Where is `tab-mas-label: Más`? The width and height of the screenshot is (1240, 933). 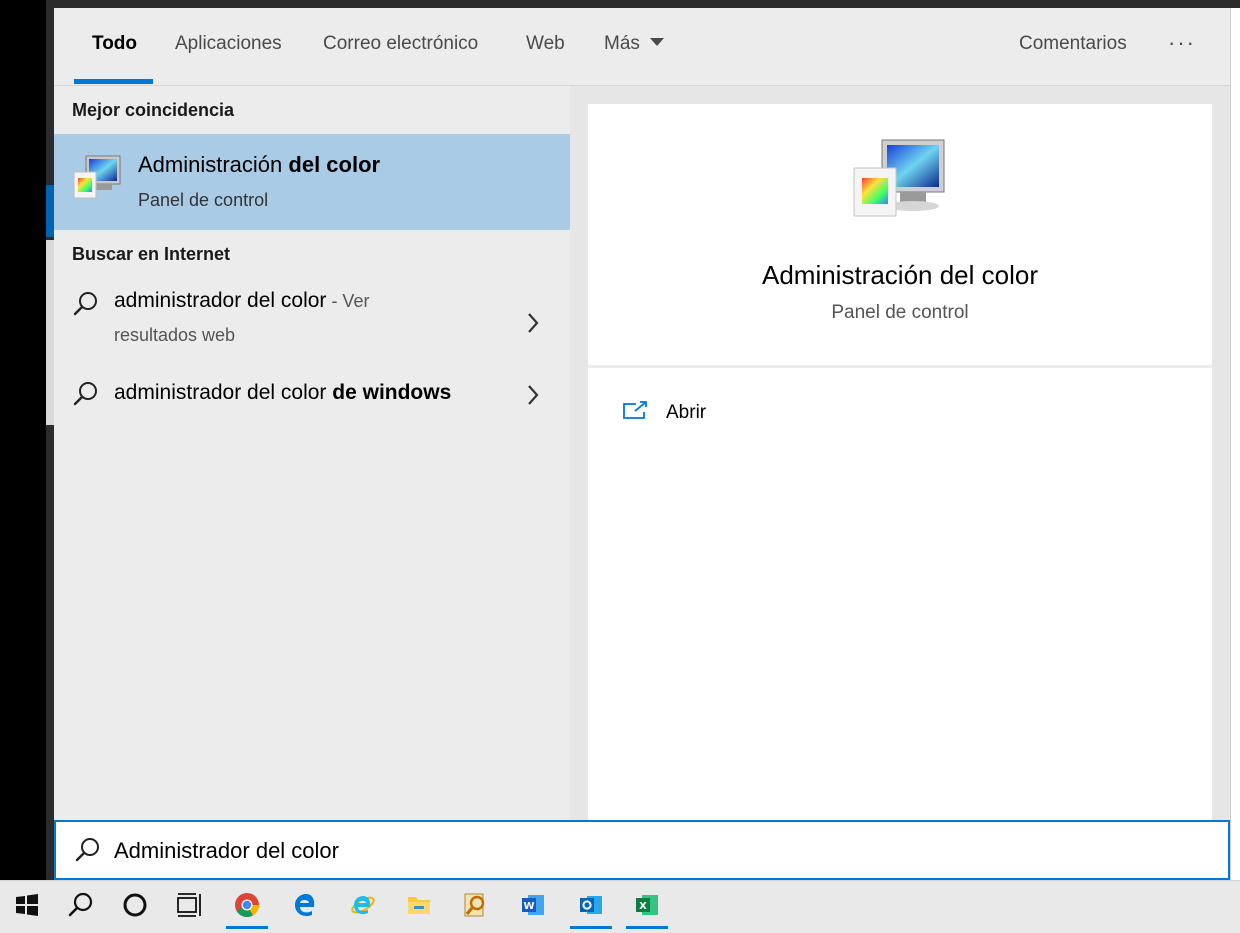
tab-mas-label: Más is located at coordinates (622, 43).